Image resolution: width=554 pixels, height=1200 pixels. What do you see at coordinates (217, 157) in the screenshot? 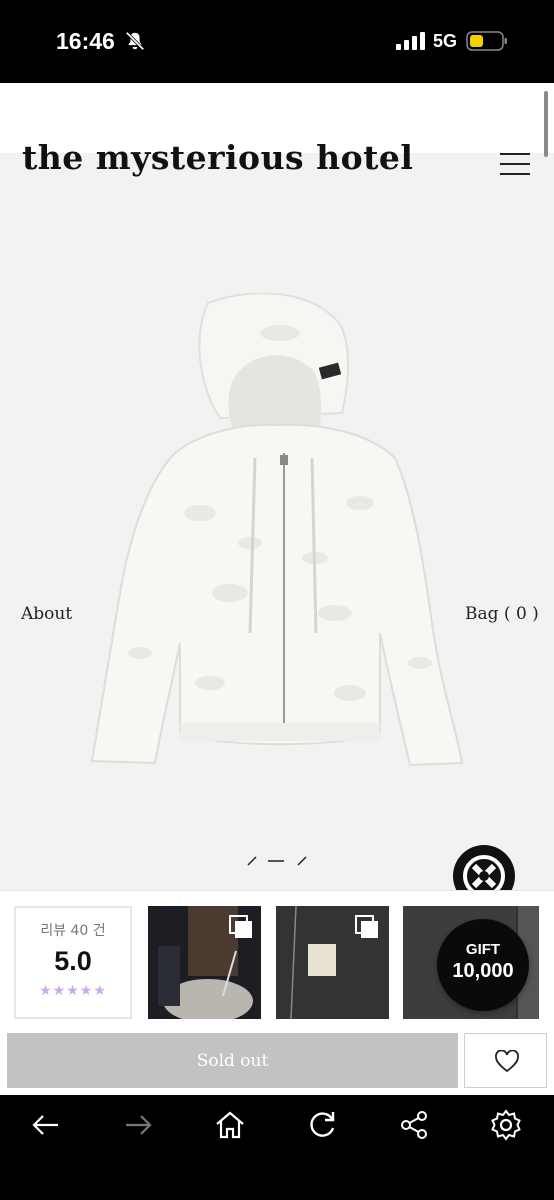
I see `site-logo: the mysterious hotel` at bounding box center [217, 157].